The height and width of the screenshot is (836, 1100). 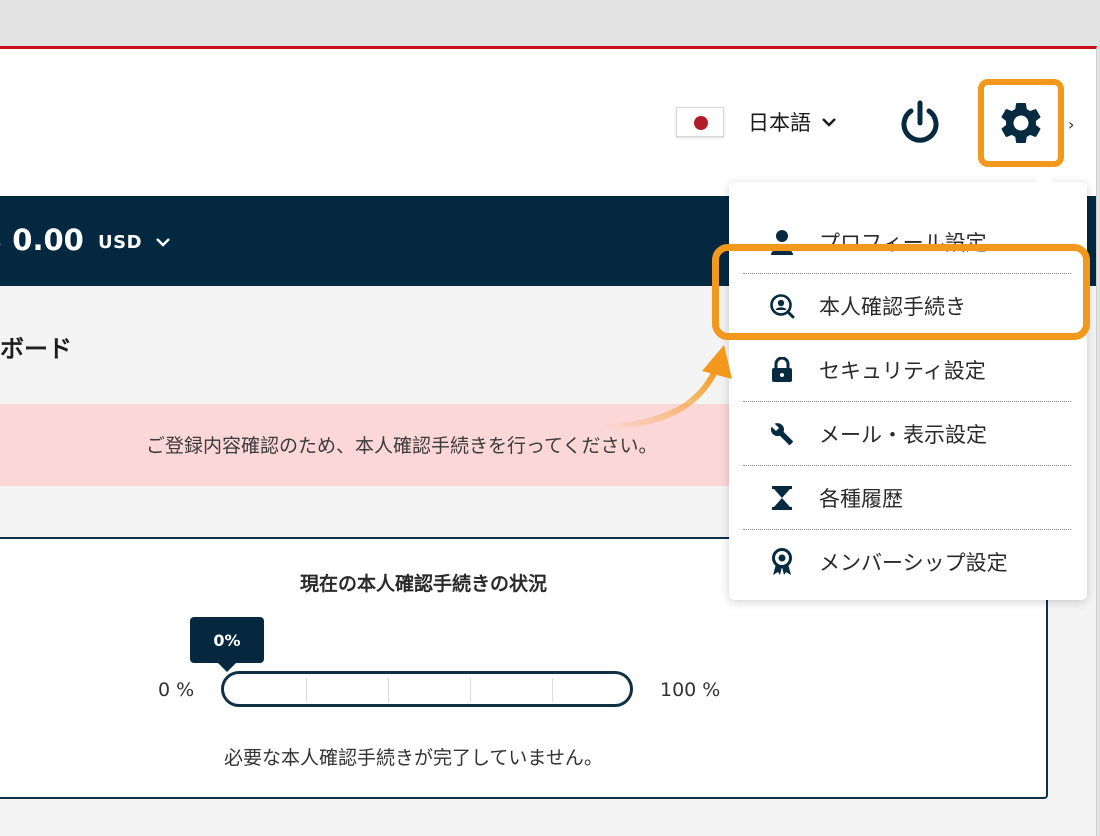 I want to click on menu-item-label: メンバーシップ設定, so click(x=913, y=563).